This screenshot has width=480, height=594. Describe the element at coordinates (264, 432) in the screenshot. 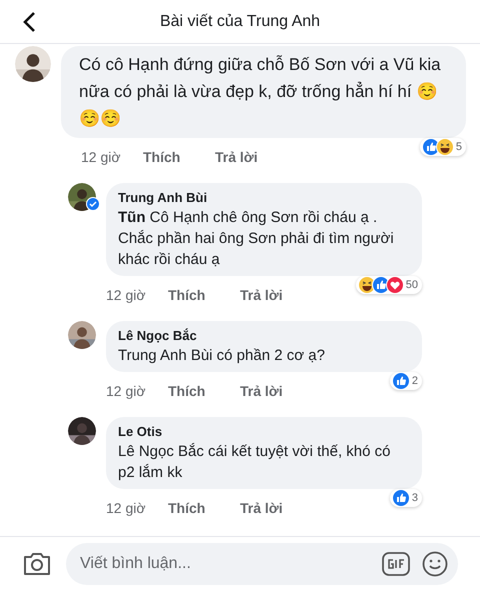

I see `comment-author: Le Otis` at that location.